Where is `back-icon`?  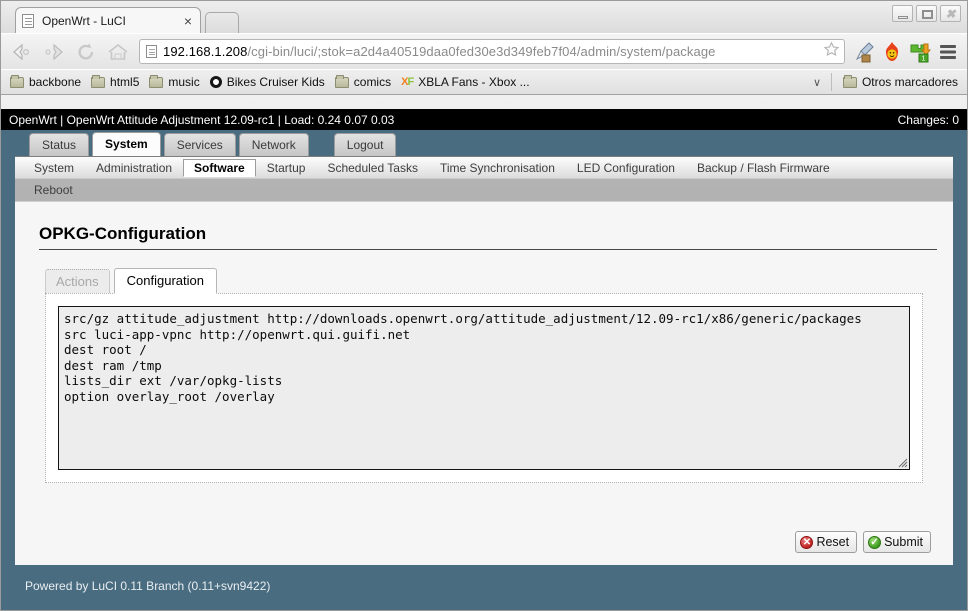 back-icon is located at coordinates (22, 52).